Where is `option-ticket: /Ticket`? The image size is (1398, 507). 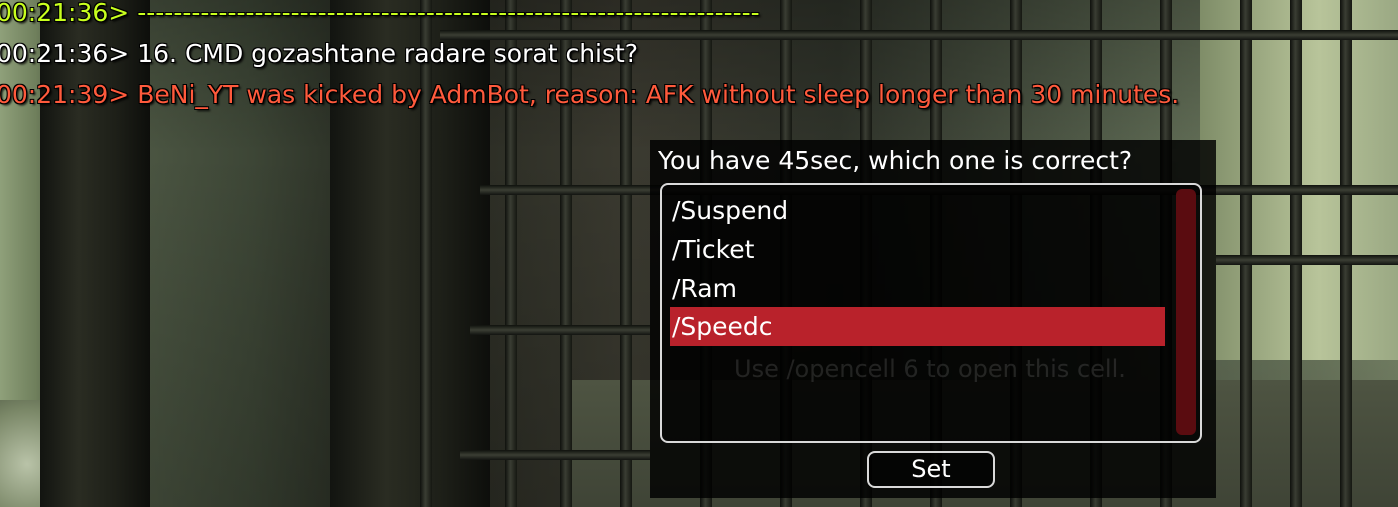
option-ticket: /Ticket is located at coordinates (917, 249).